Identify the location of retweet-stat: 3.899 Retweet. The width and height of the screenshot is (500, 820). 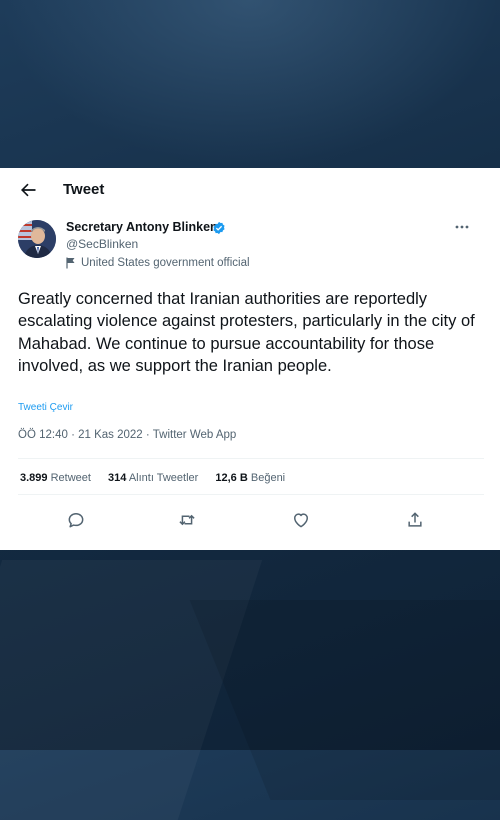
(55, 478).